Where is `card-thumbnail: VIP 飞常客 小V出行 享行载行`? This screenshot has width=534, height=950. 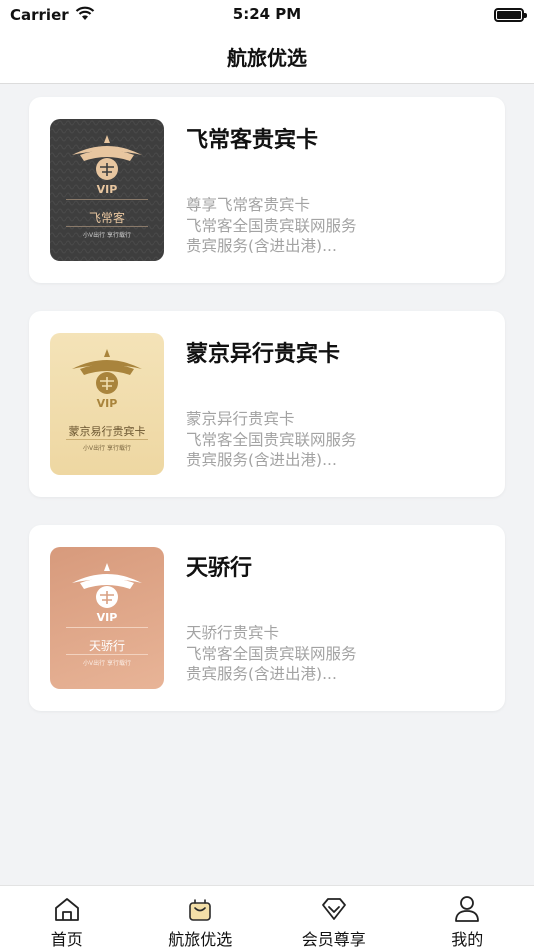 card-thumbnail: VIP 飞常客 小V出行 享行载行 is located at coordinates (107, 190).